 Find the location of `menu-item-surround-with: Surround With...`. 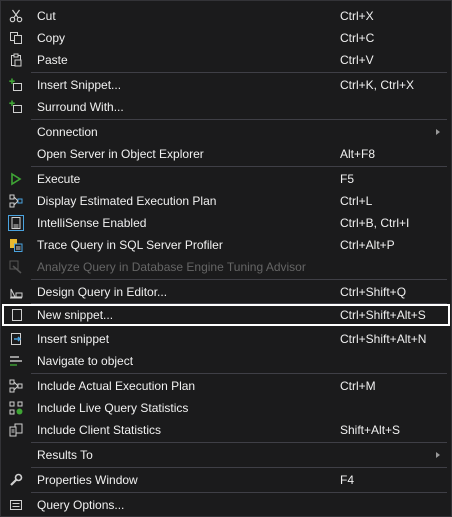

menu-item-surround-with: Surround With... is located at coordinates (226, 107).